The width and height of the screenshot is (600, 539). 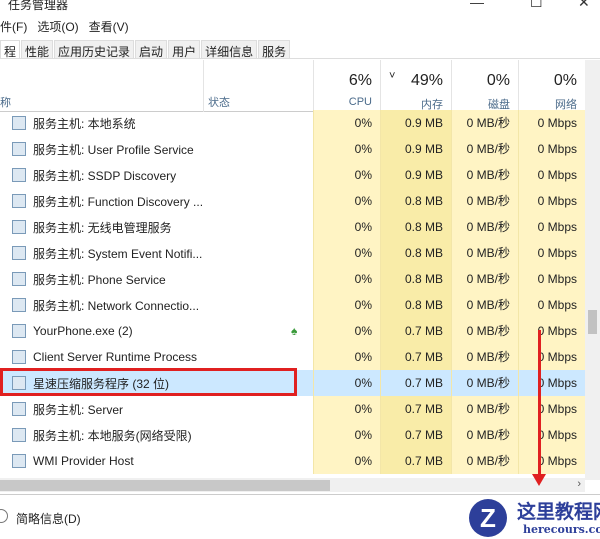 What do you see at coordinates (415, 149) in the screenshot?
I see `memory-value: 0.9 MB` at bounding box center [415, 149].